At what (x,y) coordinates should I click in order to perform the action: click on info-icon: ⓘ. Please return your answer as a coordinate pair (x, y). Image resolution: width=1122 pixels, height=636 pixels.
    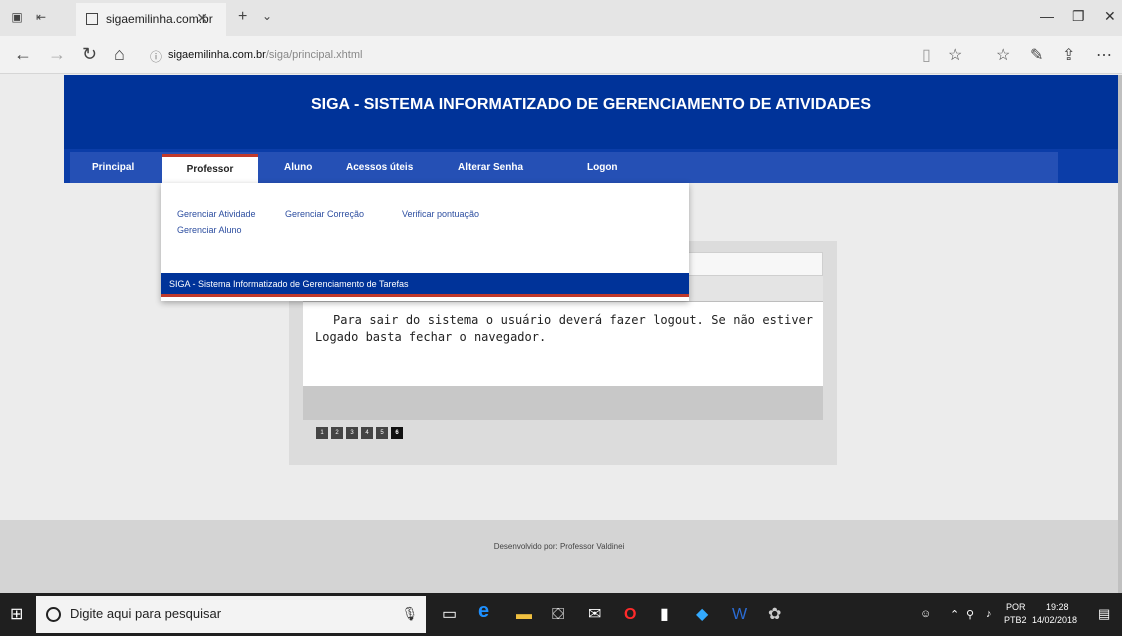
    Looking at the image, I should click on (156, 56).